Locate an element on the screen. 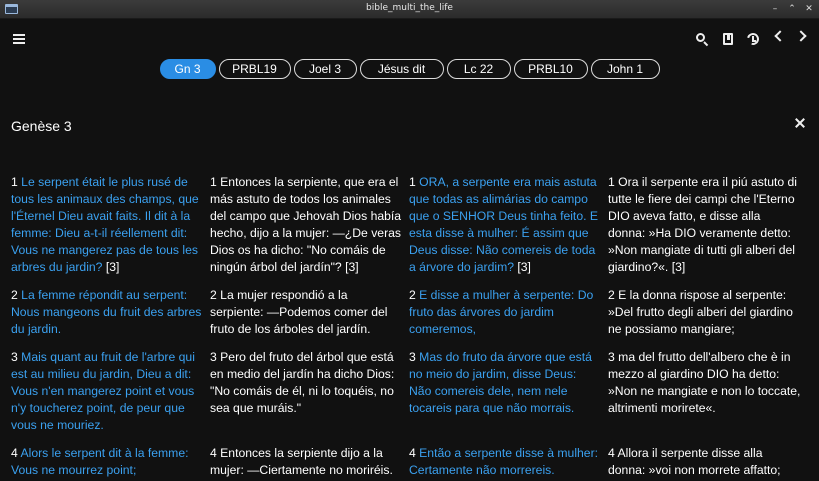 Image resolution: width=819 pixels, height=481 pixels. tab-gn-3: Gn 3 is located at coordinates (187, 69).